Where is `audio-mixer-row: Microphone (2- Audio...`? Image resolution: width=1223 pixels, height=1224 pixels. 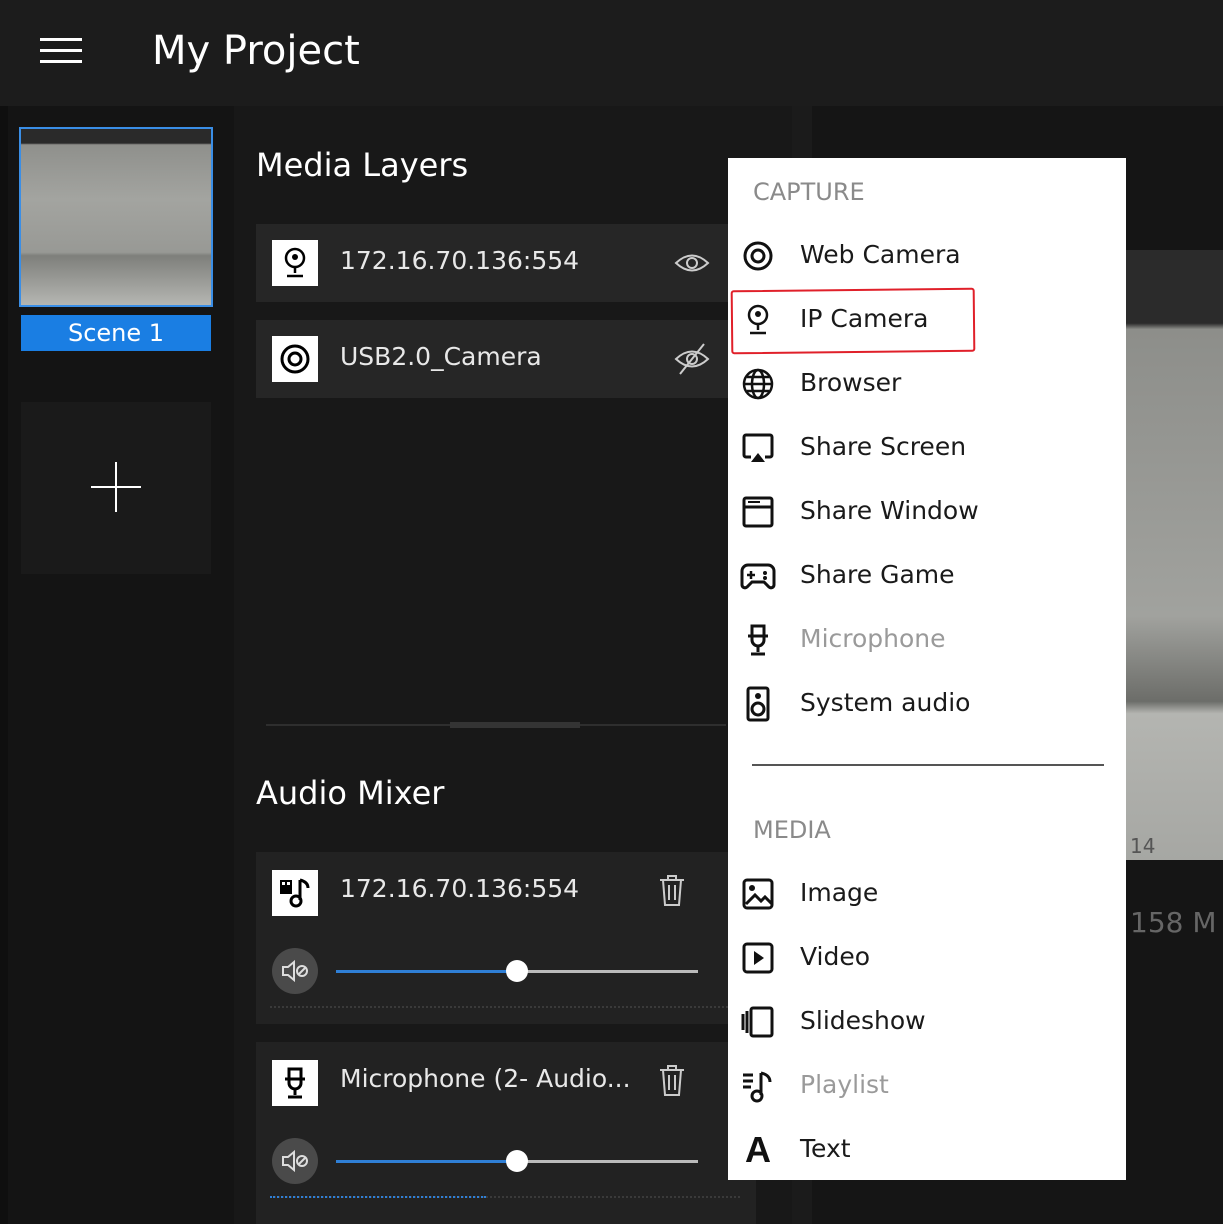 audio-mixer-row: Microphone (2- Audio... is located at coordinates (506, 1133).